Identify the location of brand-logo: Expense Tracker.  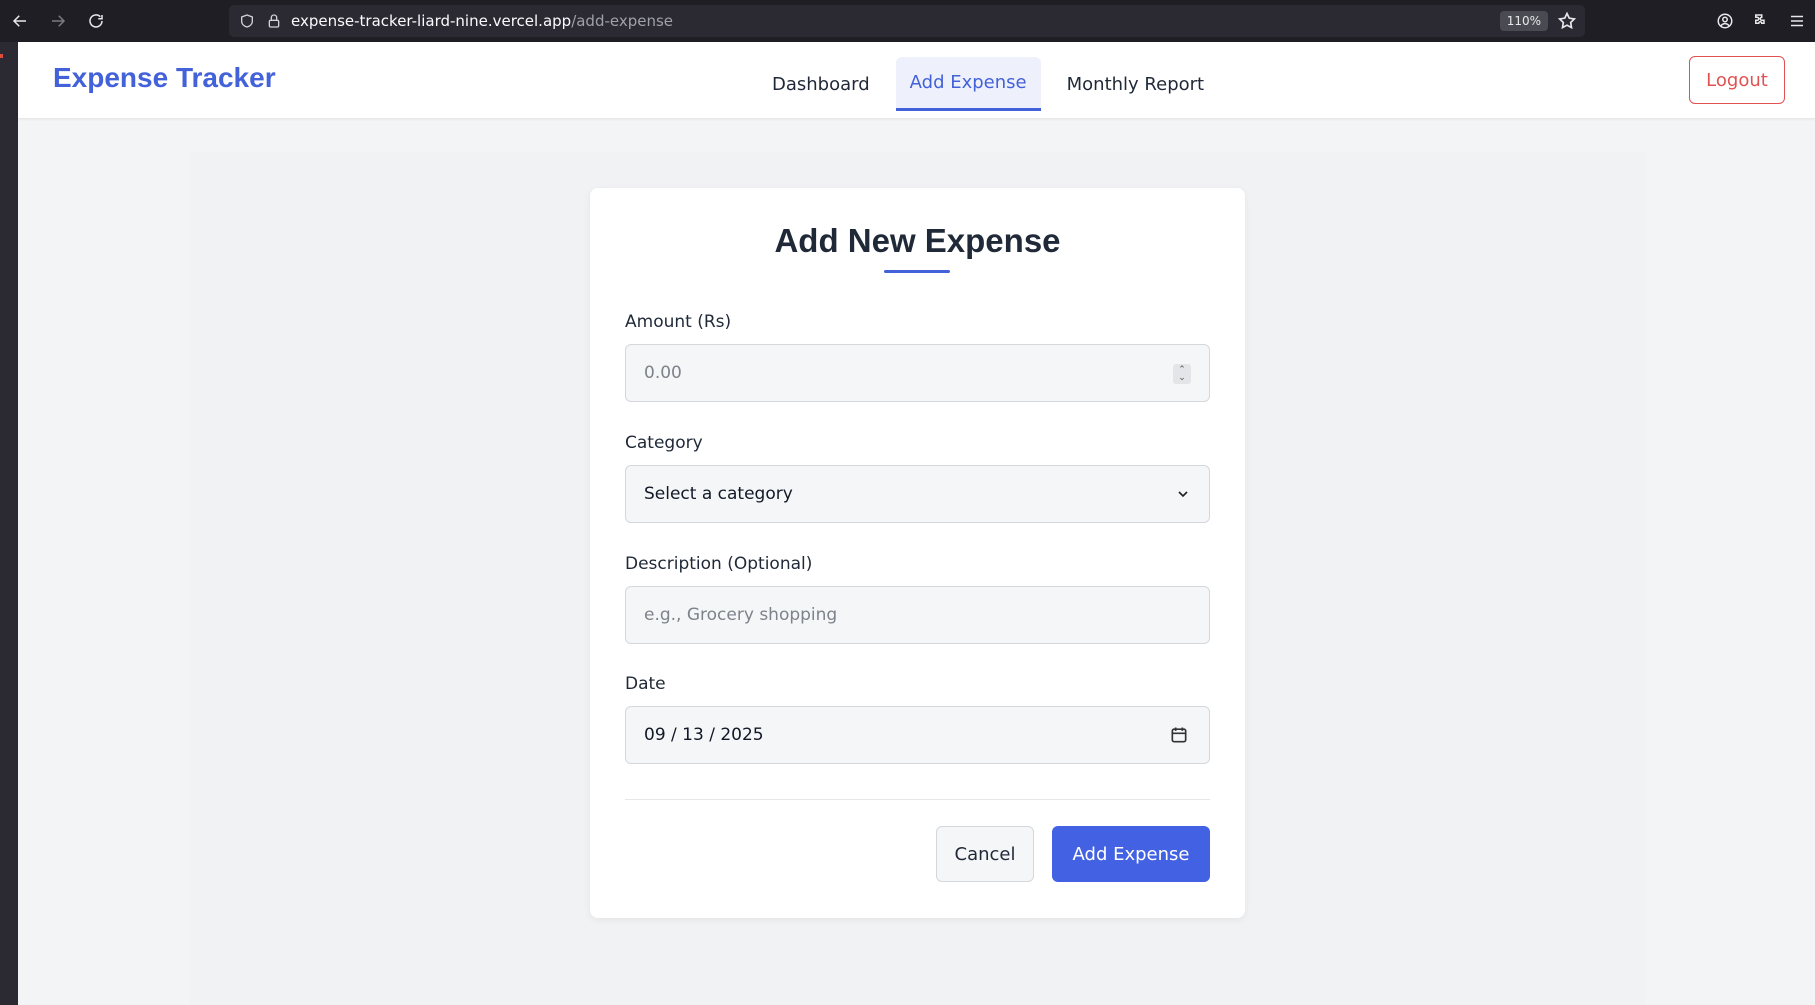
(164, 78).